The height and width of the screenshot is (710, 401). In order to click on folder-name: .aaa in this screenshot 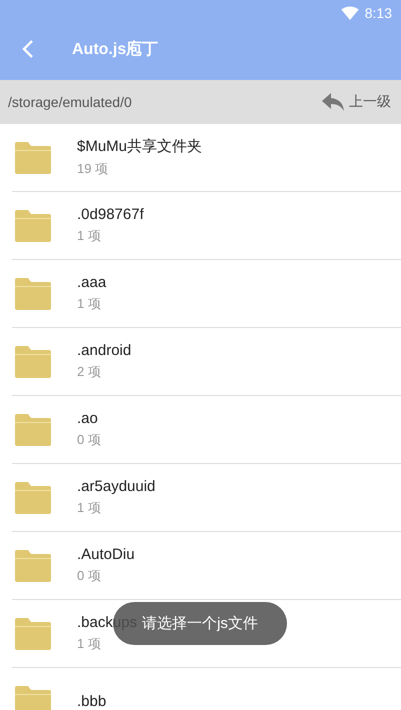, I will do `click(91, 282)`.